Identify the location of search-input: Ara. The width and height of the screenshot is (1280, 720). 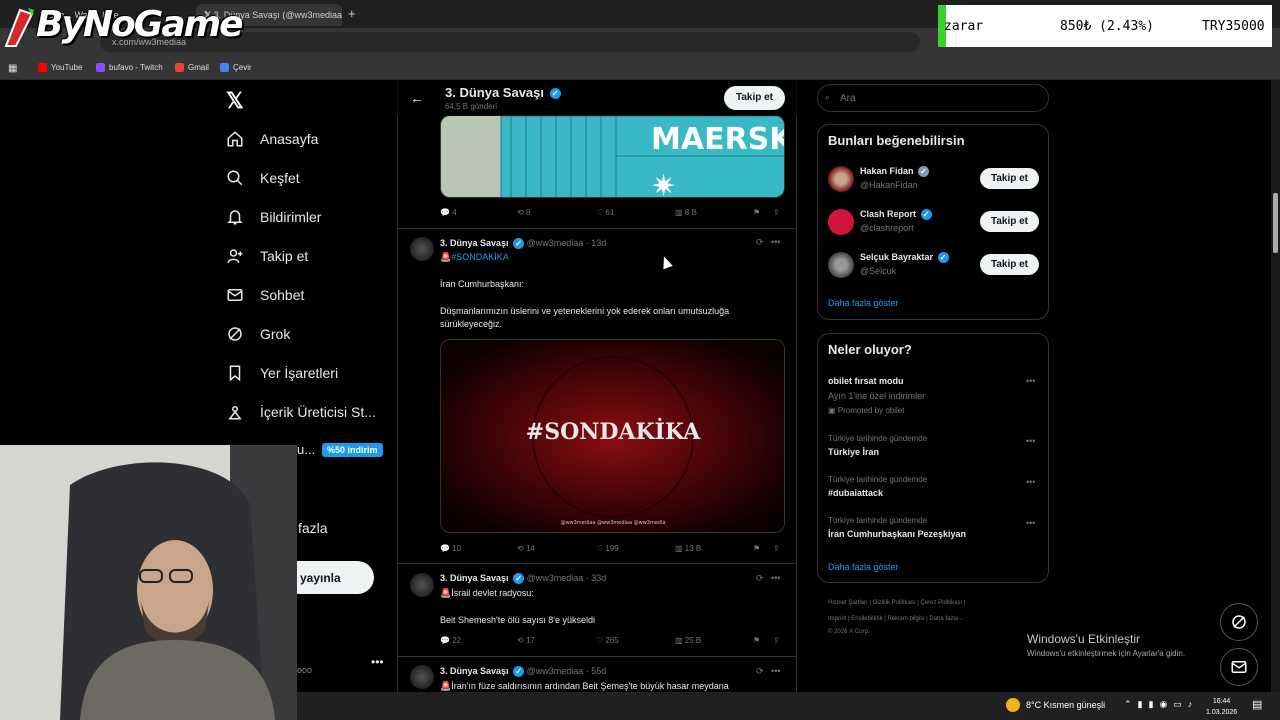
(933, 98).